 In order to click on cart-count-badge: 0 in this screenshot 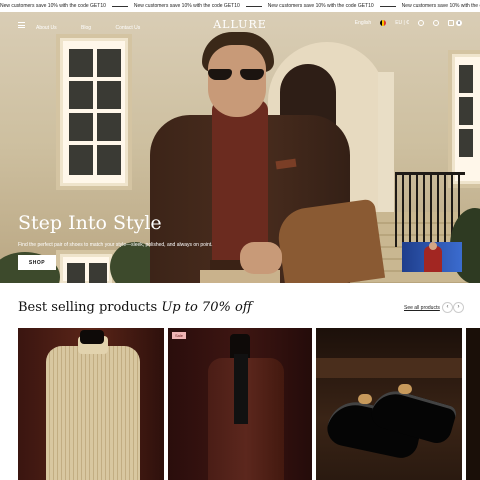, I will do `click(459, 23)`.